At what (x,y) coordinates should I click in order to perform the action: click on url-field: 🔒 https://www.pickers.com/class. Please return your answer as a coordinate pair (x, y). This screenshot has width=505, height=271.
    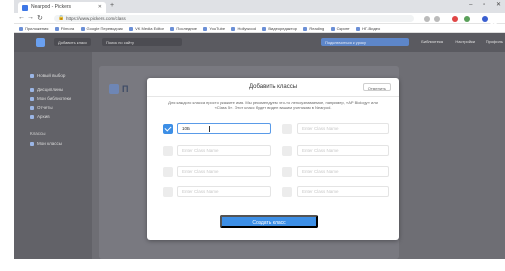
    Looking at the image, I should click on (234, 18).